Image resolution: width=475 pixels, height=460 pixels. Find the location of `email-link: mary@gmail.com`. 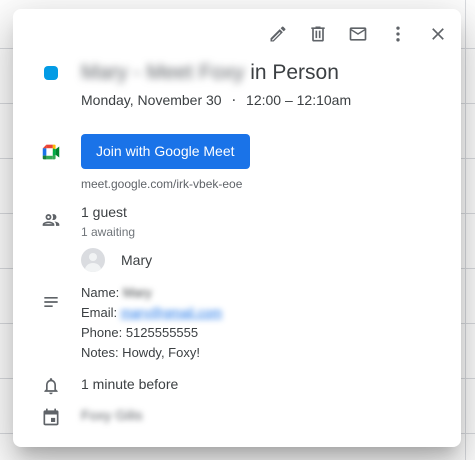

email-link: mary@gmail.com is located at coordinates (171, 312).